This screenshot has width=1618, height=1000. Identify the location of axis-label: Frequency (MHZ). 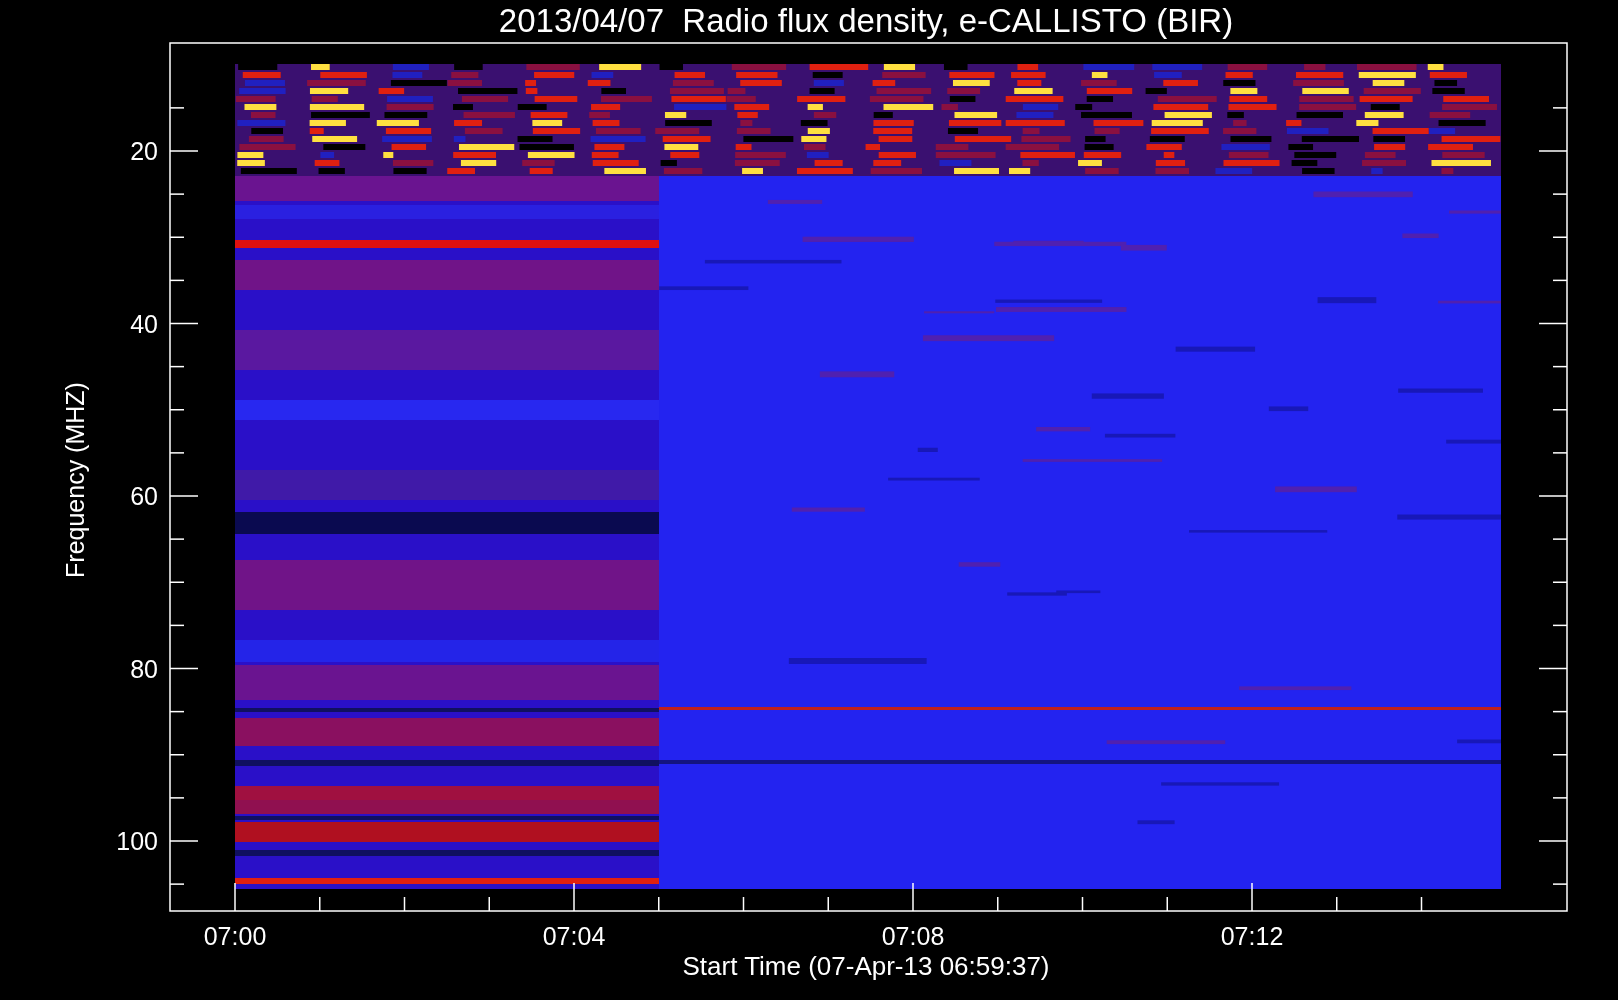
(75, 480).